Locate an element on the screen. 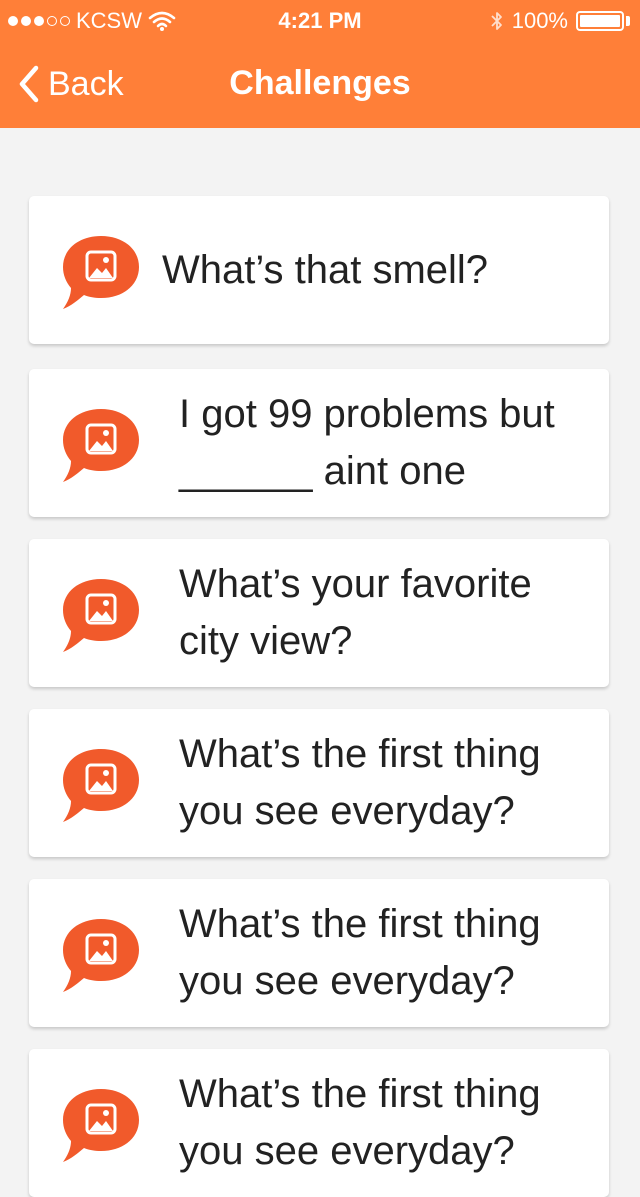 The image size is (640, 1197). battery-icon is located at coordinates (600, 21).